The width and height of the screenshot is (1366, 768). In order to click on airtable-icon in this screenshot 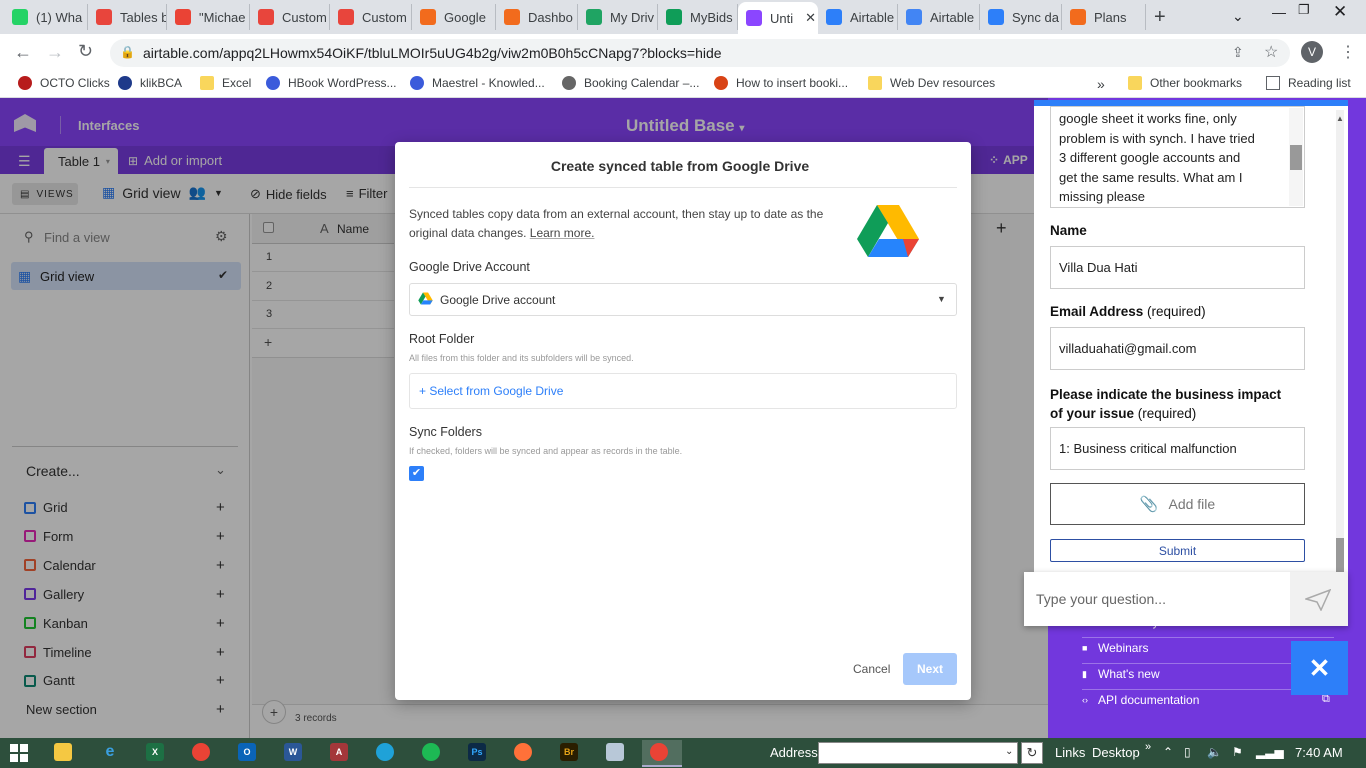, I will do `click(834, 17)`.